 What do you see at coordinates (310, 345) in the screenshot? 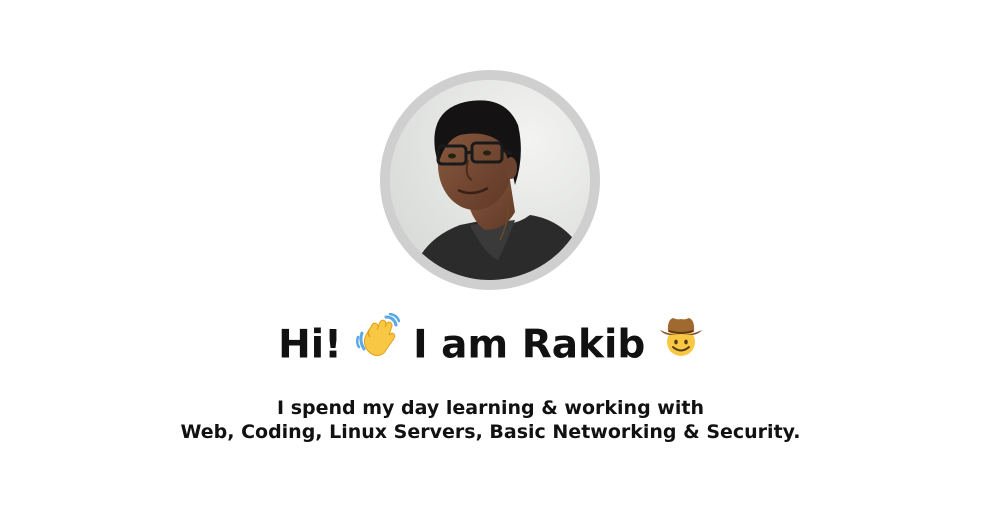
I see `greeting-hi: Hi!` at bounding box center [310, 345].